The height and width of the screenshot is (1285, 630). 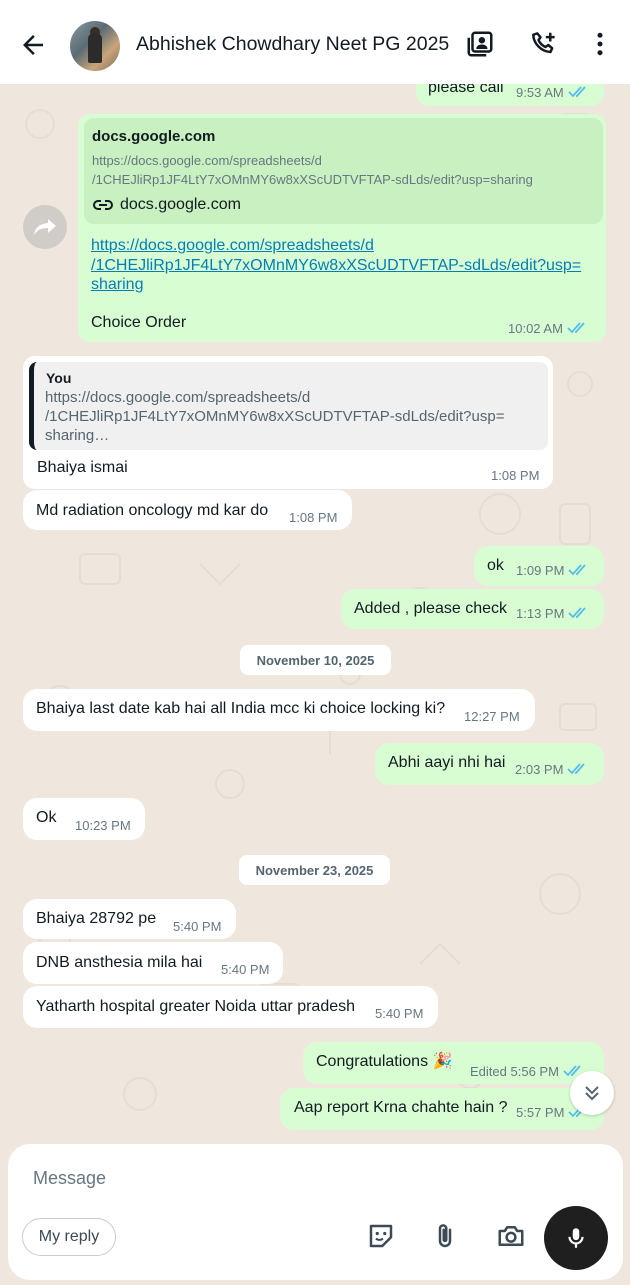 I want to click on message-bubble-outgoing: Congratulations 🎉 Edited 5:56 PM, so click(x=453, y=1063).